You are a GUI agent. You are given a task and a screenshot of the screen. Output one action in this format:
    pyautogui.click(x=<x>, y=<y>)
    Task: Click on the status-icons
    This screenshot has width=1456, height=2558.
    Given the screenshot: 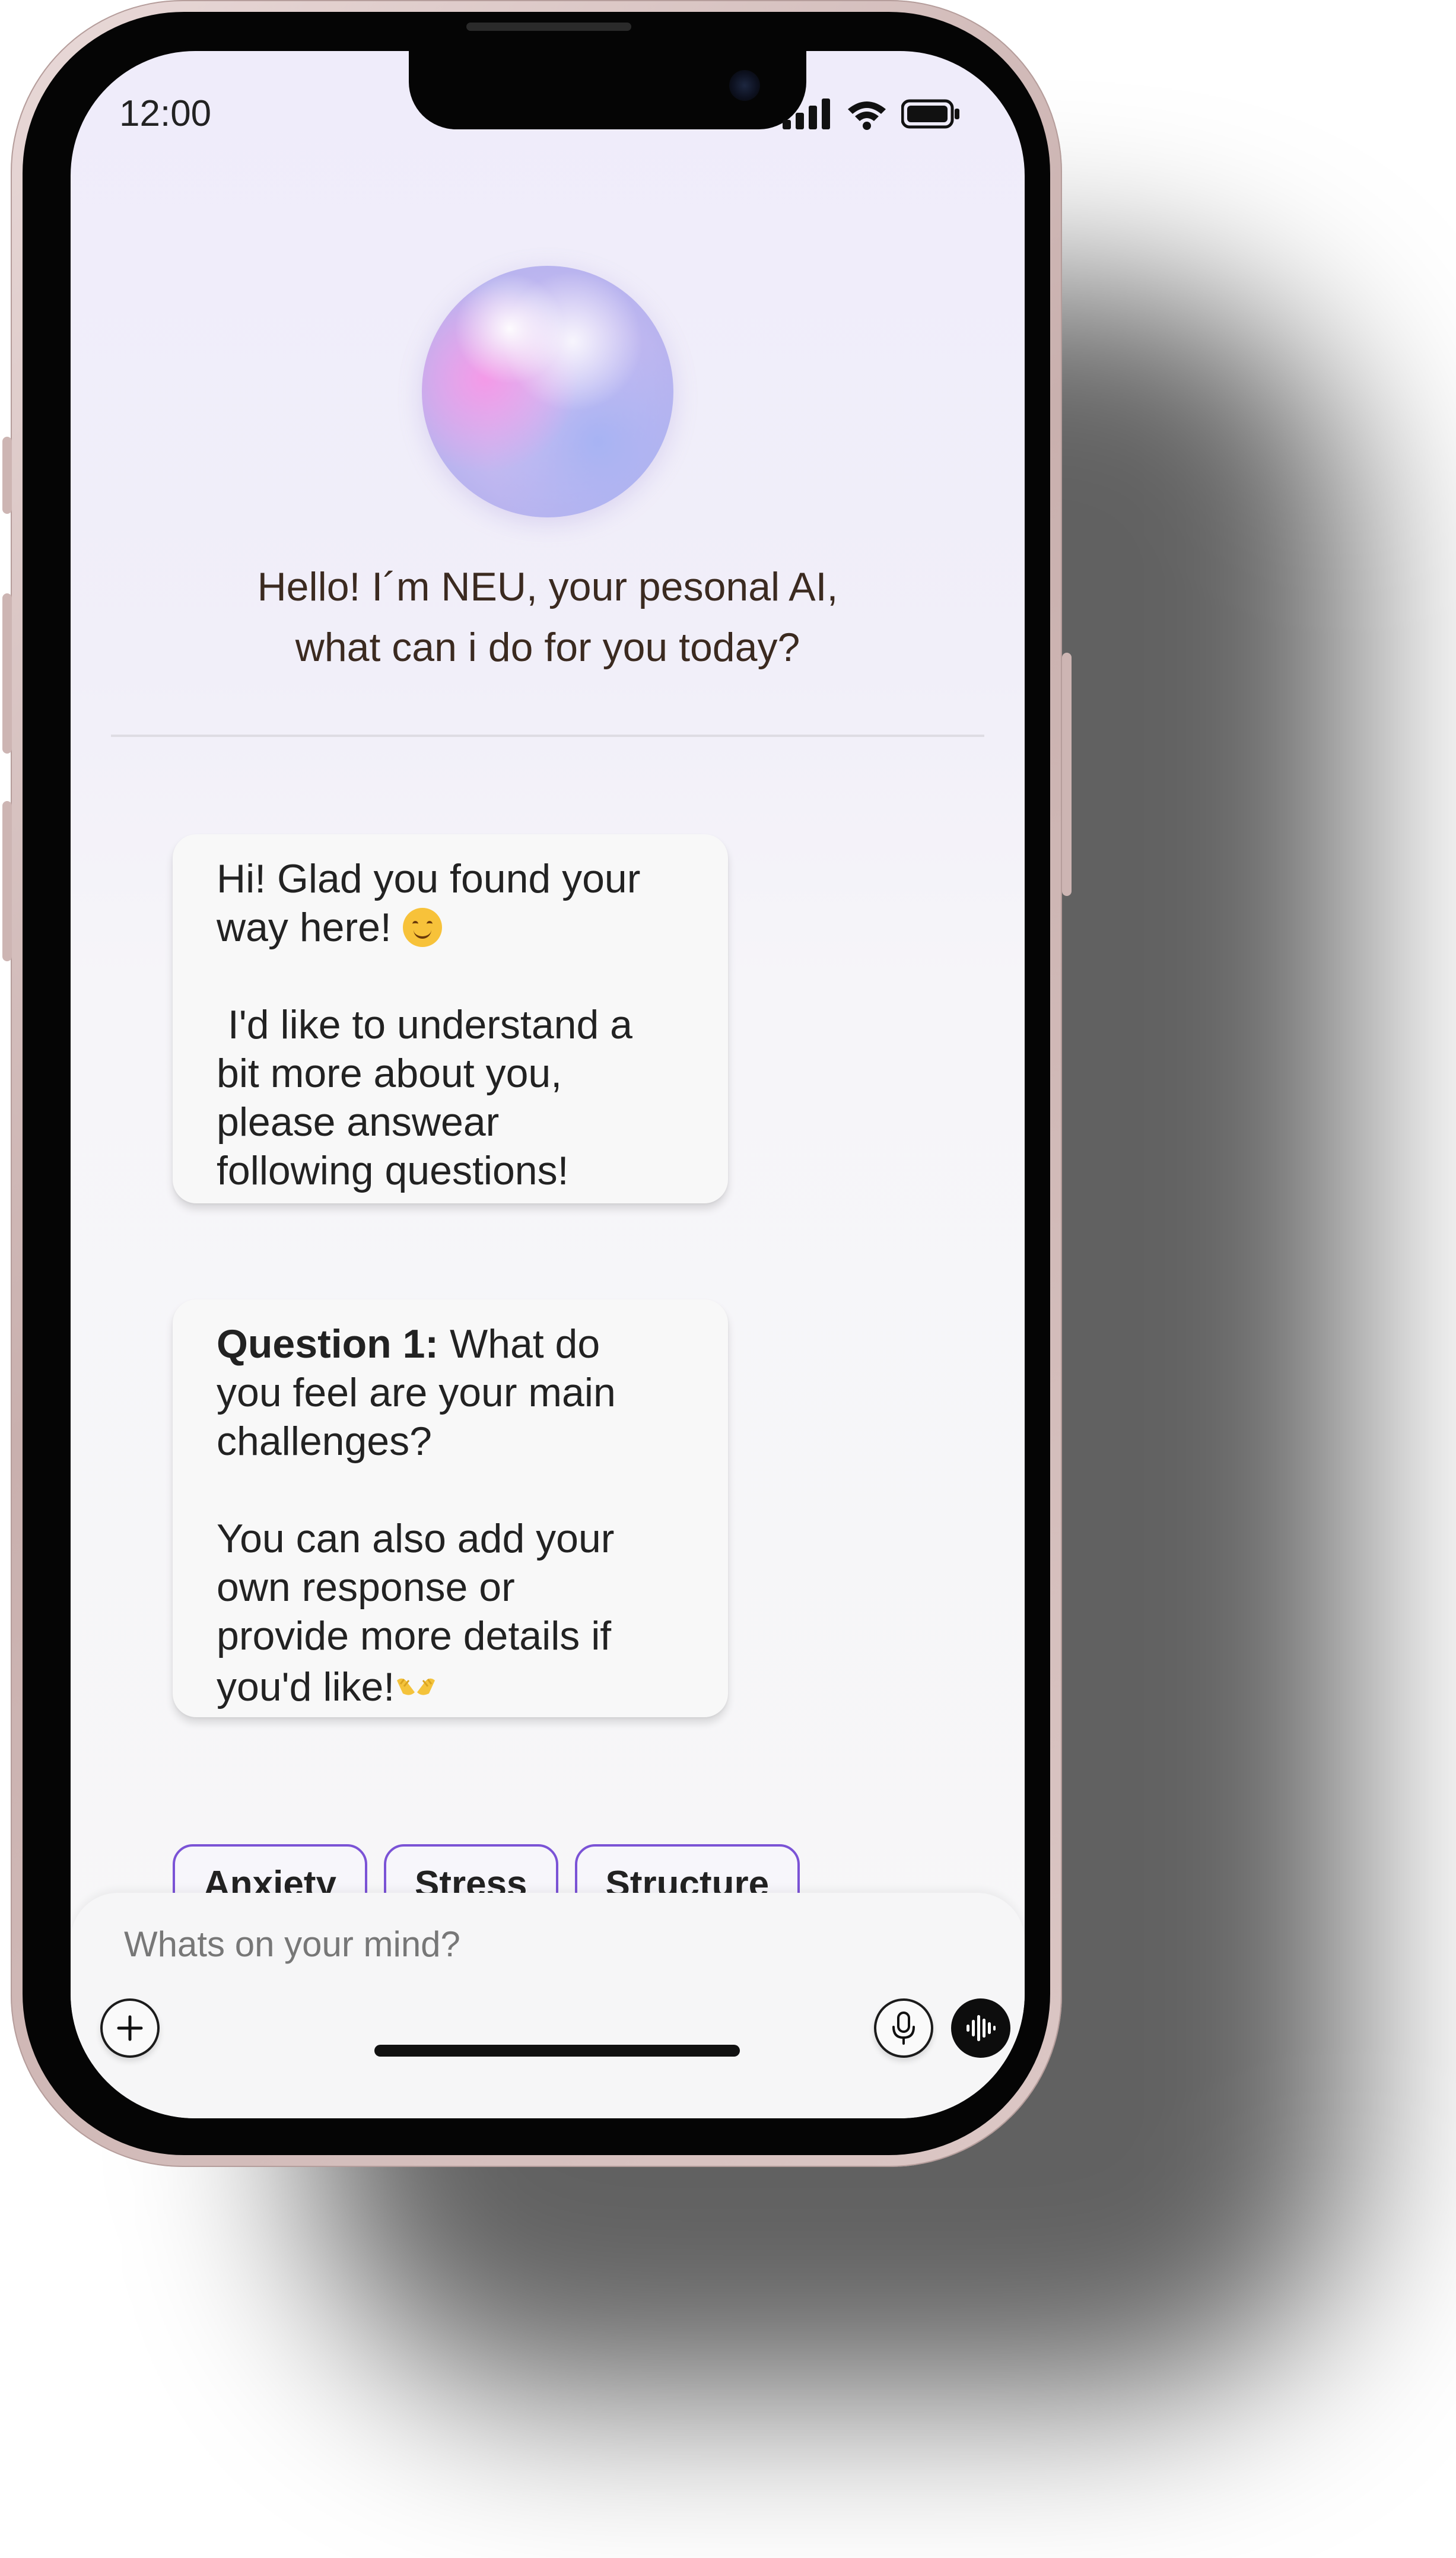 What is the action you would take?
    pyautogui.click(x=871, y=115)
    